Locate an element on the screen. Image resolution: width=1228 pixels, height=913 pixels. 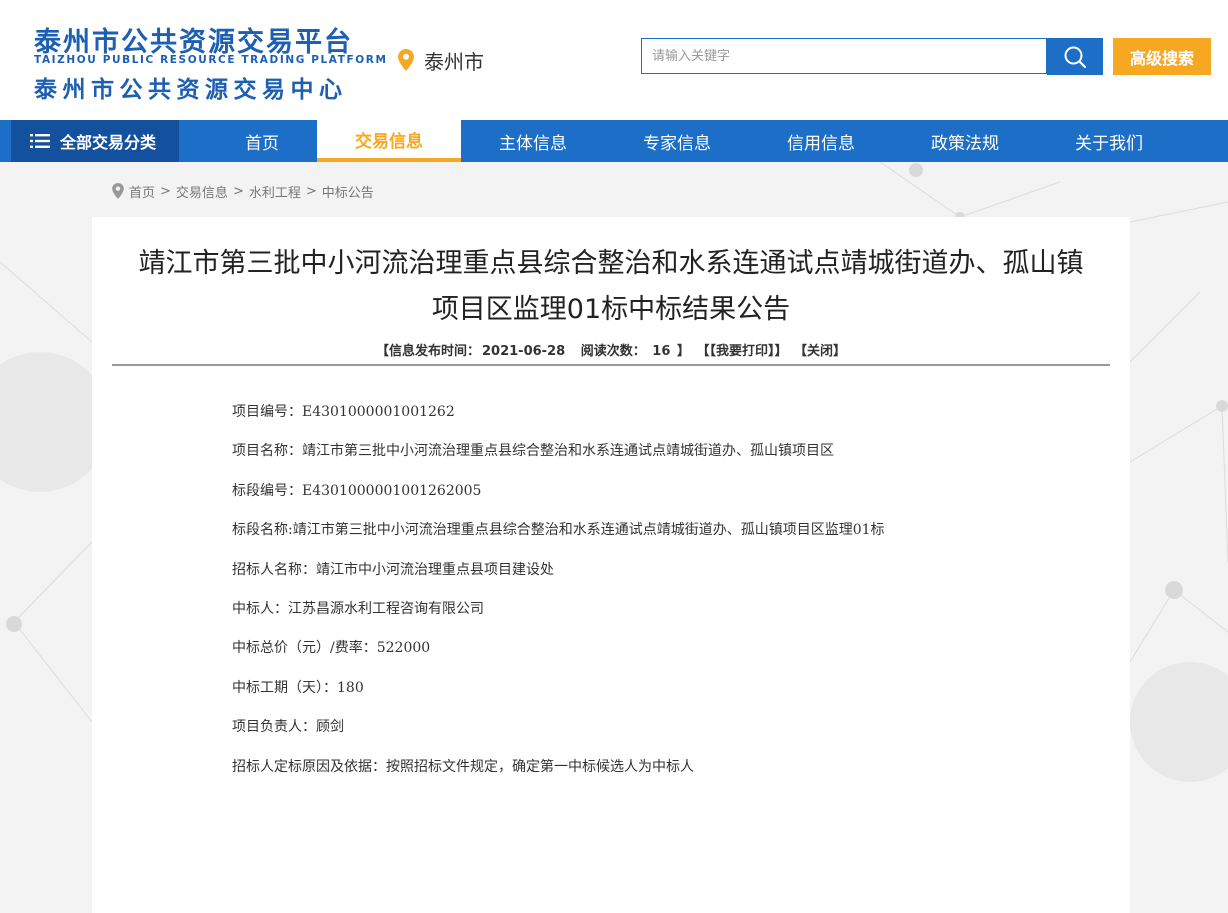
field-winning-bidder: 中标人：江苏昌源水利工程咨询有限公司 is located at coordinates (358, 608).